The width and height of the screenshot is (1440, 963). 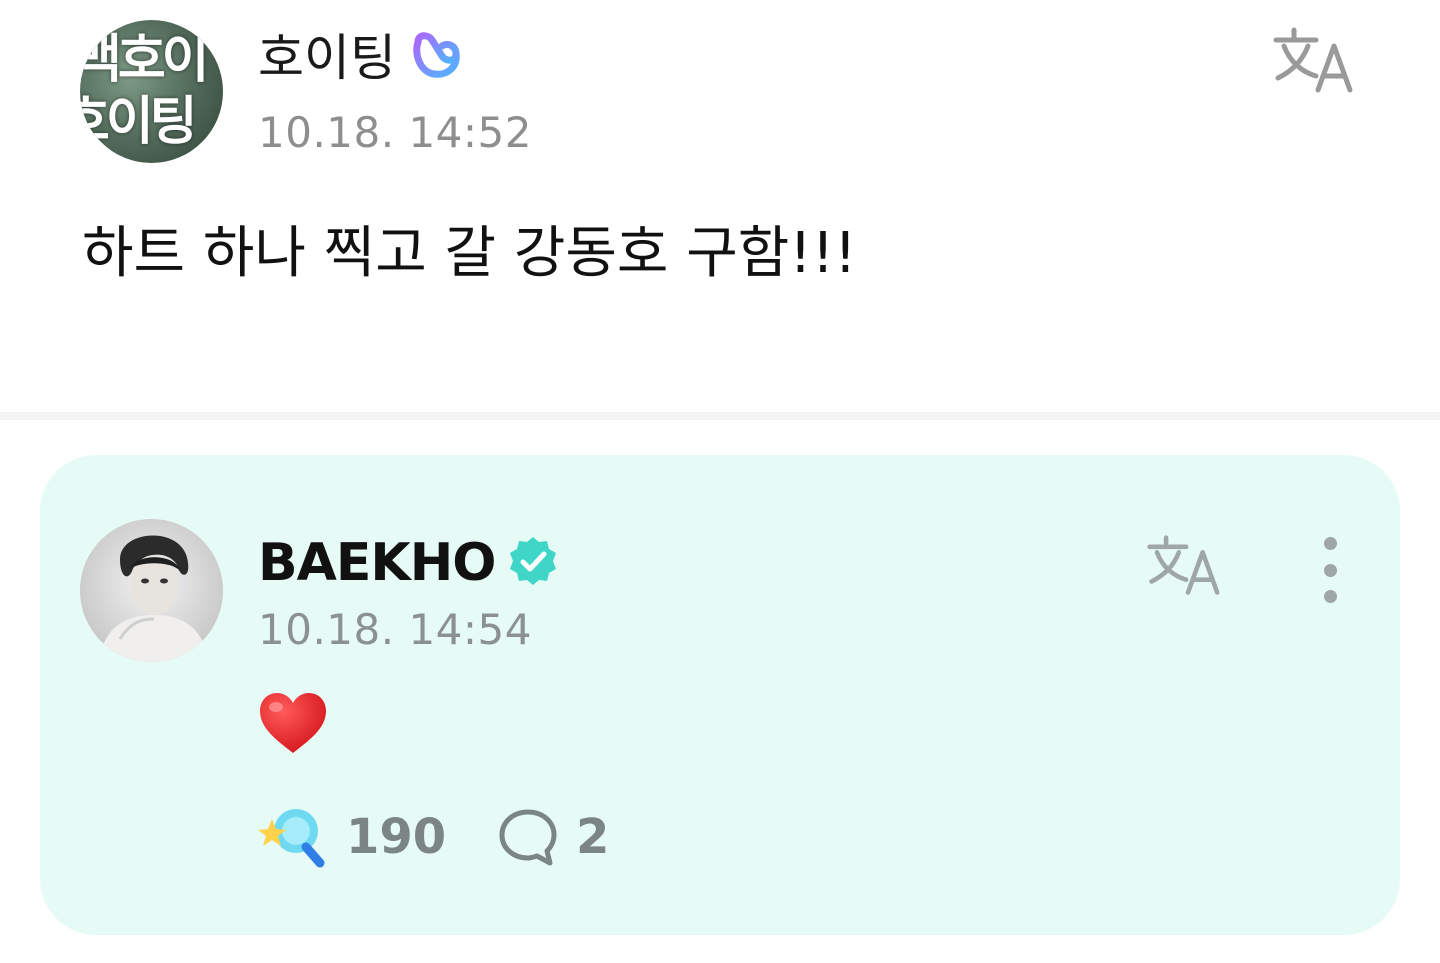 I want to click on red-heart-icon, so click(x=293, y=723).